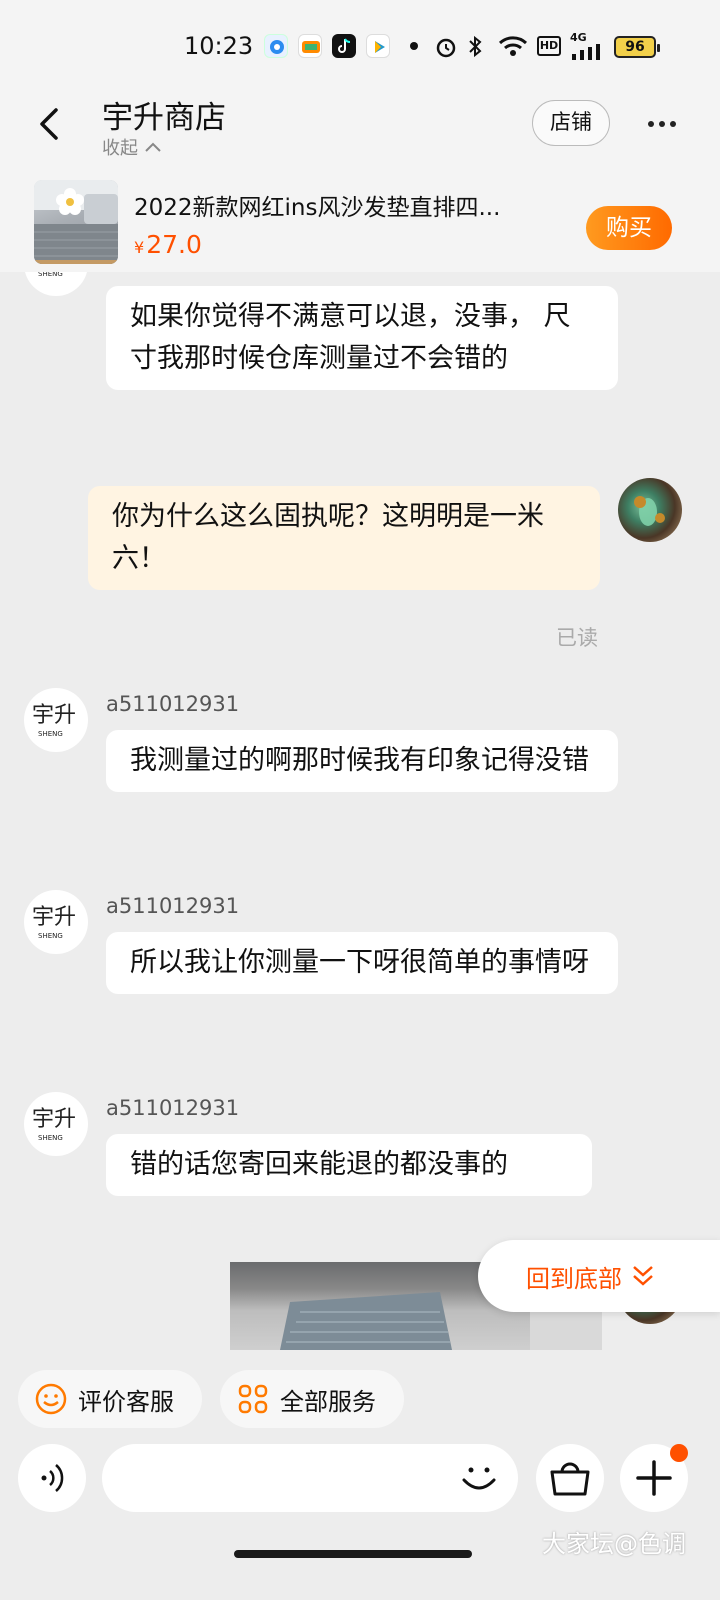 This screenshot has height=1600, width=720. Describe the element at coordinates (344, 46) in the screenshot. I see `tiktok-icon` at that location.